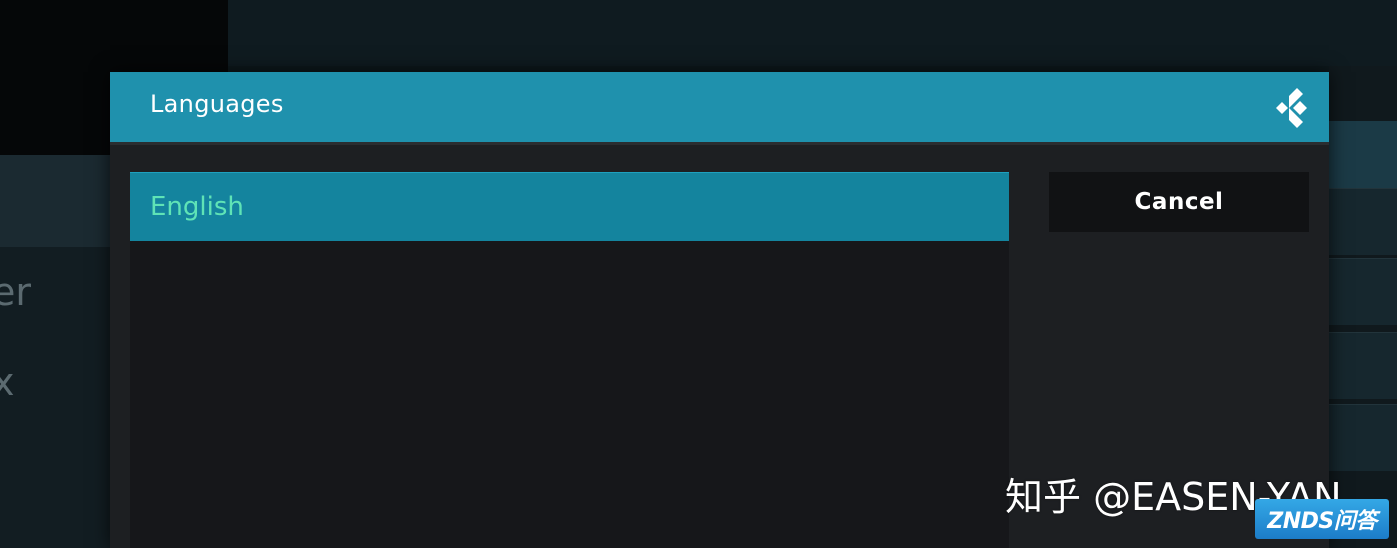 Image resolution: width=1397 pixels, height=548 pixels. Describe the element at coordinates (1291, 108) in the screenshot. I see `kodi-logo-icon` at that location.